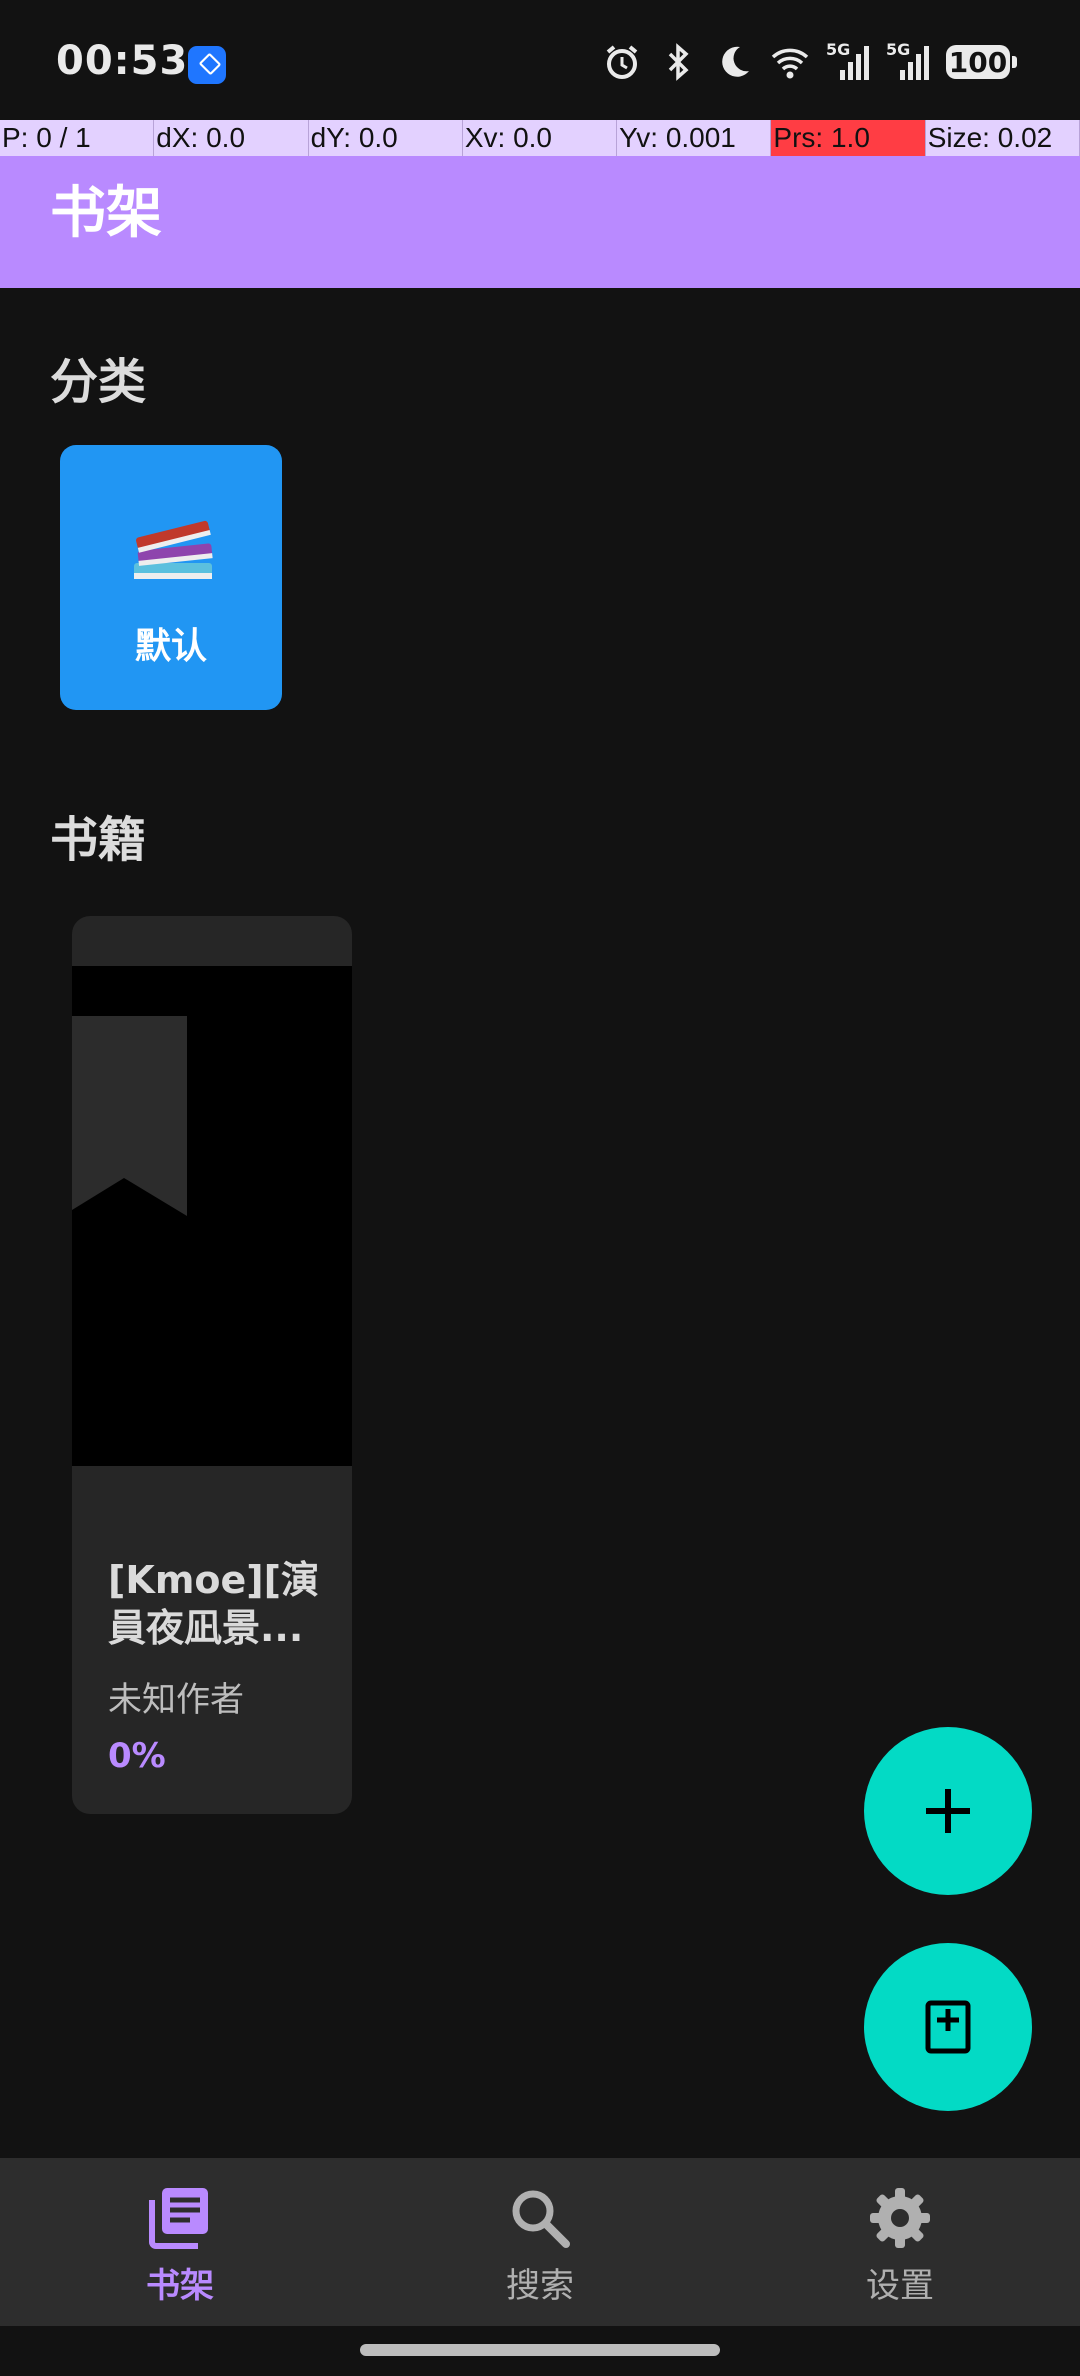  What do you see at coordinates (540, 222) in the screenshot?
I see `app-bar: 书架` at bounding box center [540, 222].